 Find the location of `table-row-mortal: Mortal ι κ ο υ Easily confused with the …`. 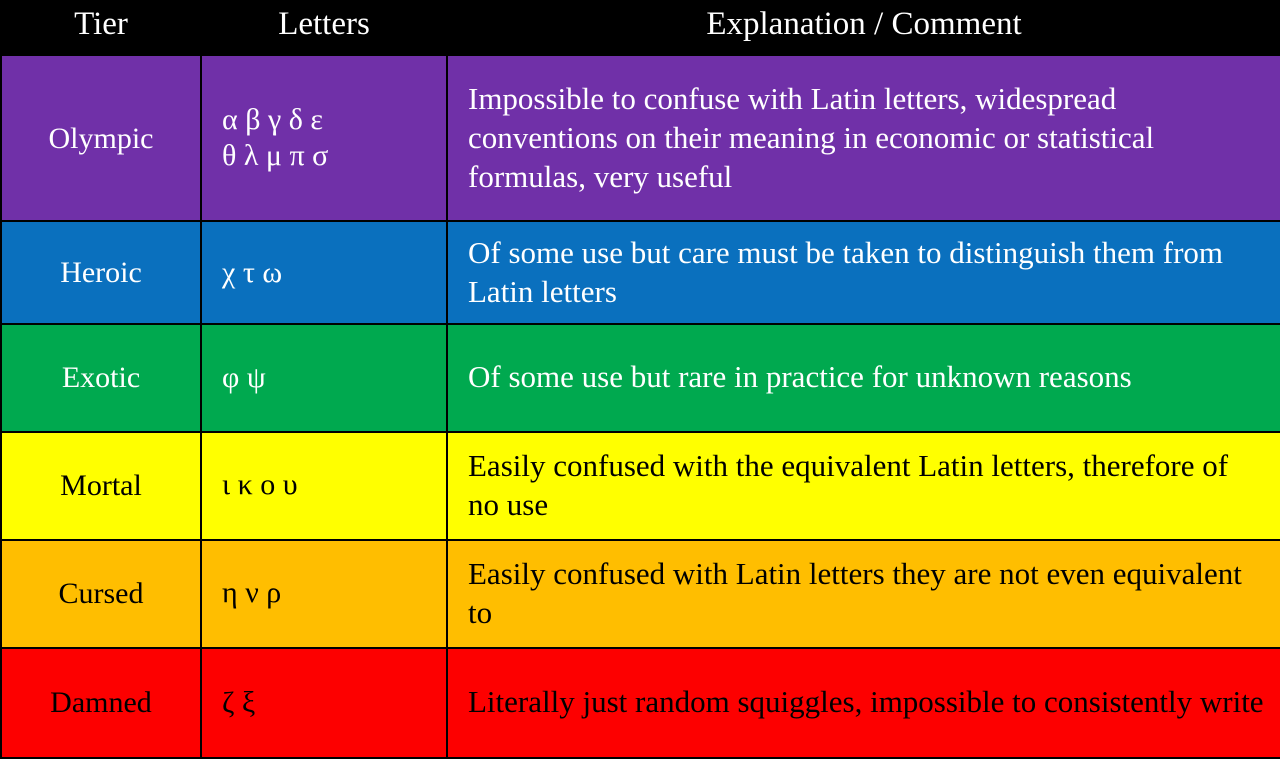

table-row-mortal: Mortal ι κ ο υ Easily confused with the … is located at coordinates (640, 485).